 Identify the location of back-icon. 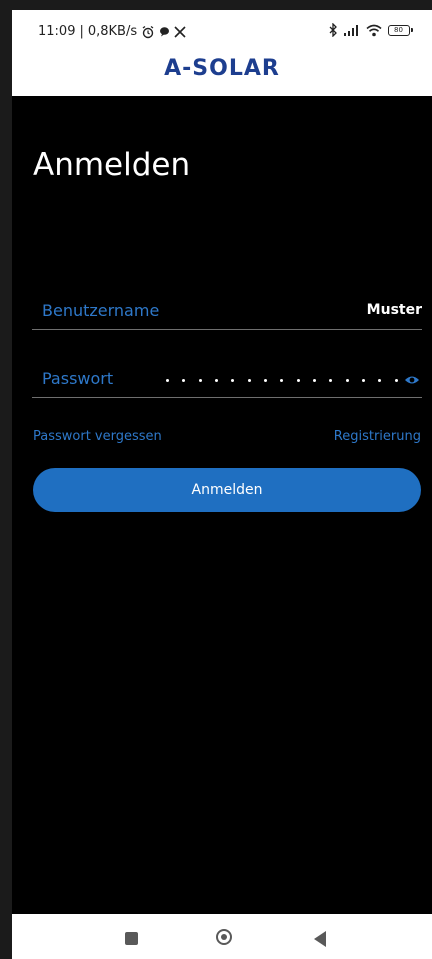
(320, 939).